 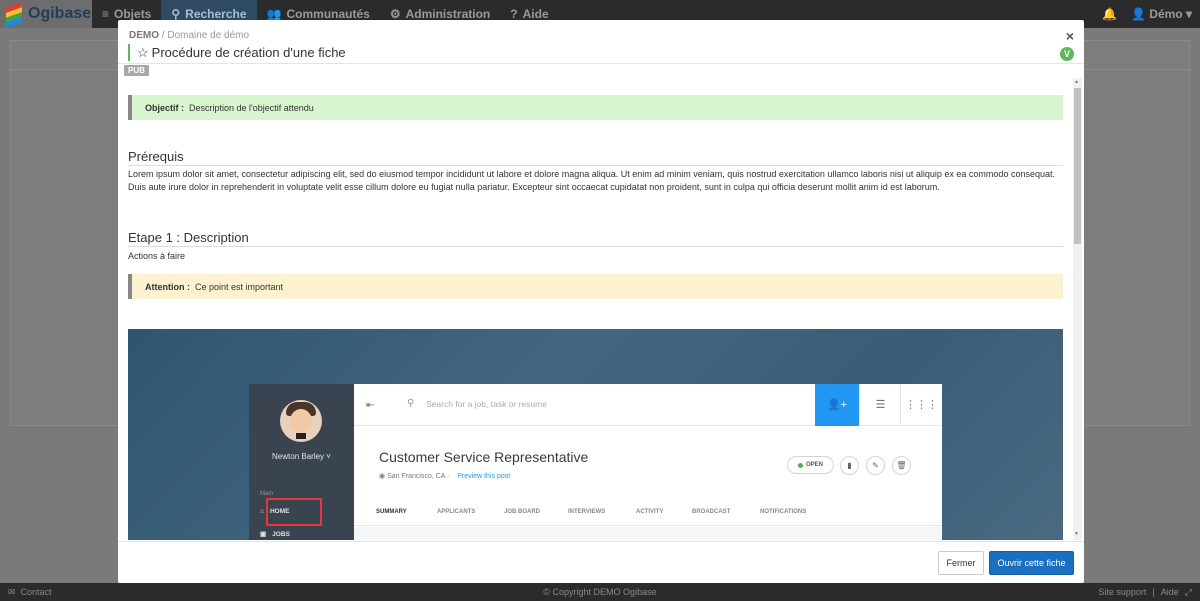 What do you see at coordinates (921, 405) in the screenshot?
I see `grid-icon: ⋮⋮⋮` at bounding box center [921, 405].